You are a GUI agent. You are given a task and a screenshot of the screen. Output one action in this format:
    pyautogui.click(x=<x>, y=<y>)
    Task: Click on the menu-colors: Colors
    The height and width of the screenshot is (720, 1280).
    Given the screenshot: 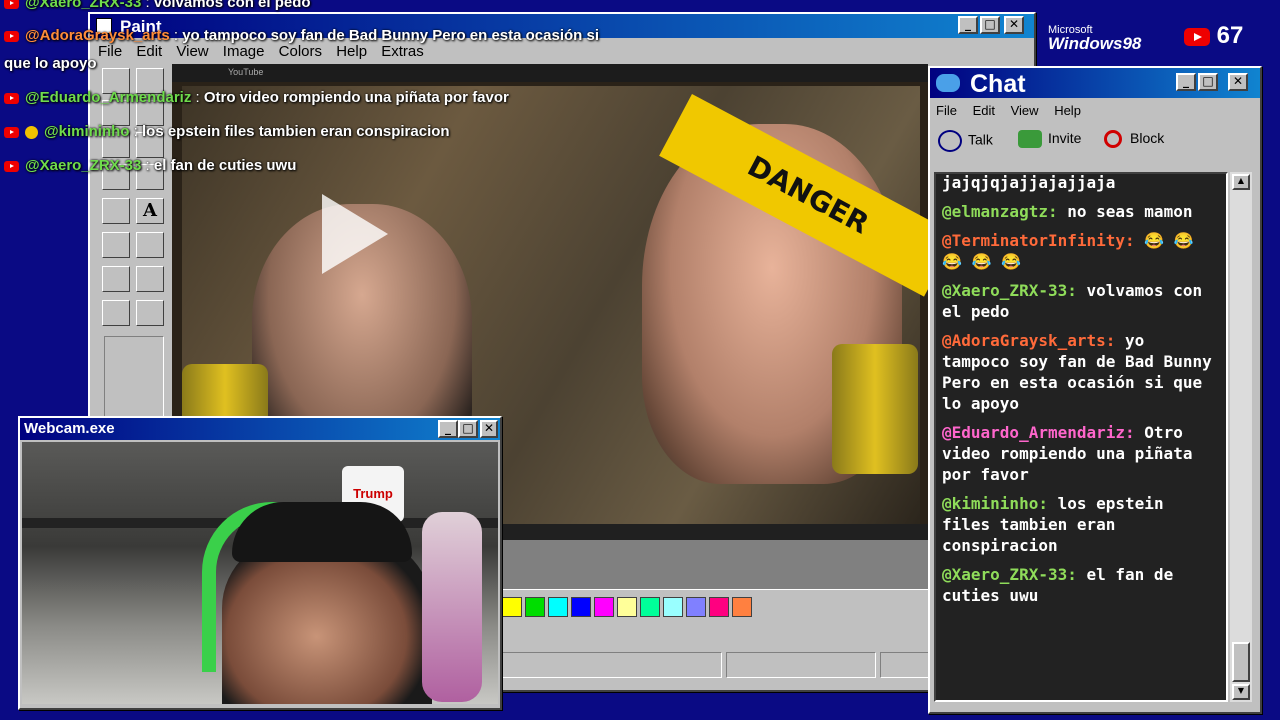 What is the action you would take?
    pyautogui.click(x=300, y=51)
    